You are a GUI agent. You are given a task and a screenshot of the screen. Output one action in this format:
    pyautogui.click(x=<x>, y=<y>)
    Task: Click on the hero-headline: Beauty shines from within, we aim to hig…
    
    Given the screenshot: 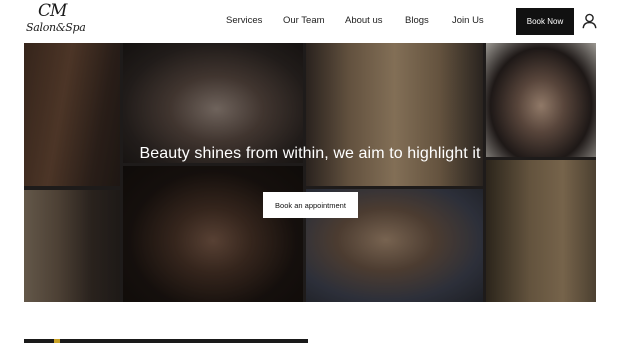 What is the action you would take?
    pyautogui.click(x=310, y=153)
    